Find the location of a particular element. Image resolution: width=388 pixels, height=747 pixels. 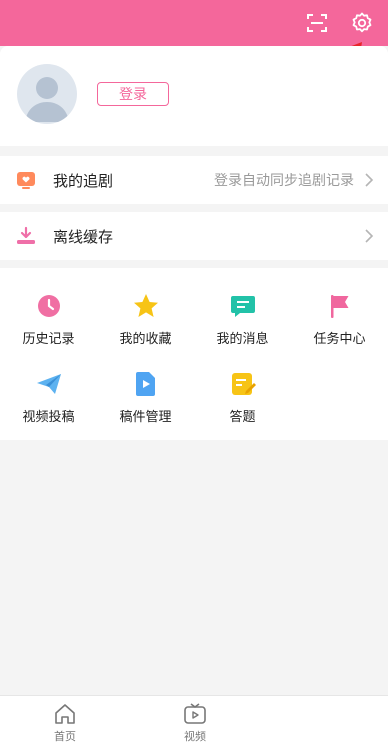

star-icon is located at coordinates (145, 305).